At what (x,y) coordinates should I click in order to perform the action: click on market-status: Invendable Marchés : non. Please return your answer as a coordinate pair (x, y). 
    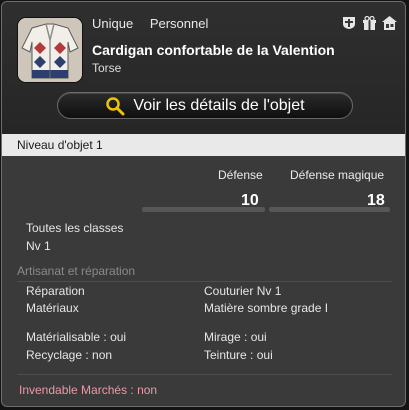
    Looking at the image, I should click on (88, 390).